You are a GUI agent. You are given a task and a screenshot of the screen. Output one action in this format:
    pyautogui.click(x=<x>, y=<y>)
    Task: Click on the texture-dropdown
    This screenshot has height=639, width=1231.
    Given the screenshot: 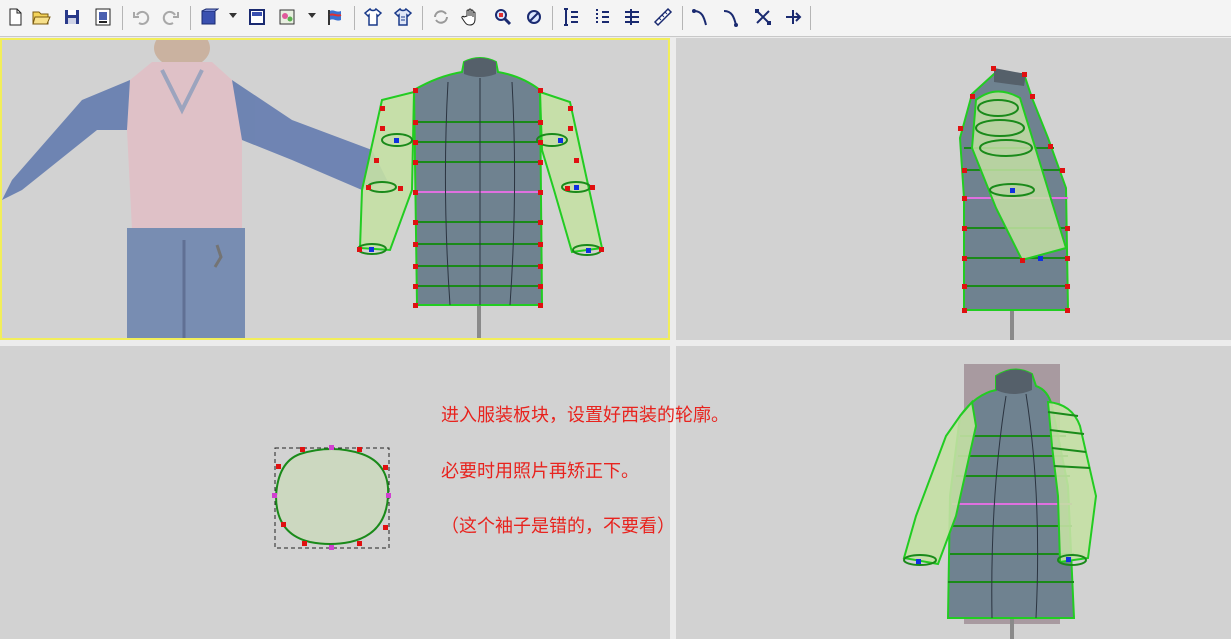 What is the action you would take?
    pyautogui.click(x=312, y=15)
    